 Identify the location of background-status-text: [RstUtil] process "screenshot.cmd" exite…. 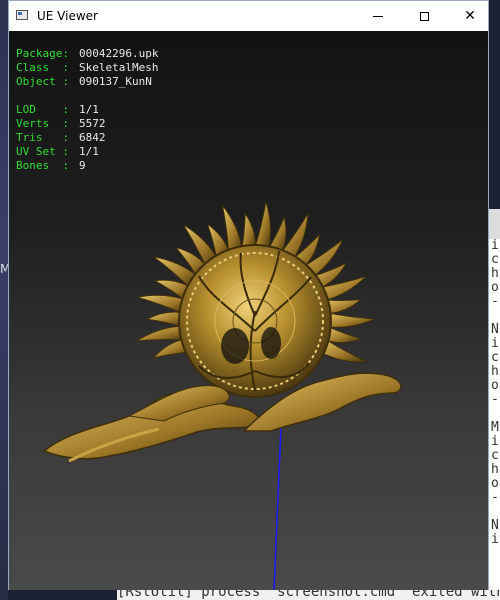
(308, 595).